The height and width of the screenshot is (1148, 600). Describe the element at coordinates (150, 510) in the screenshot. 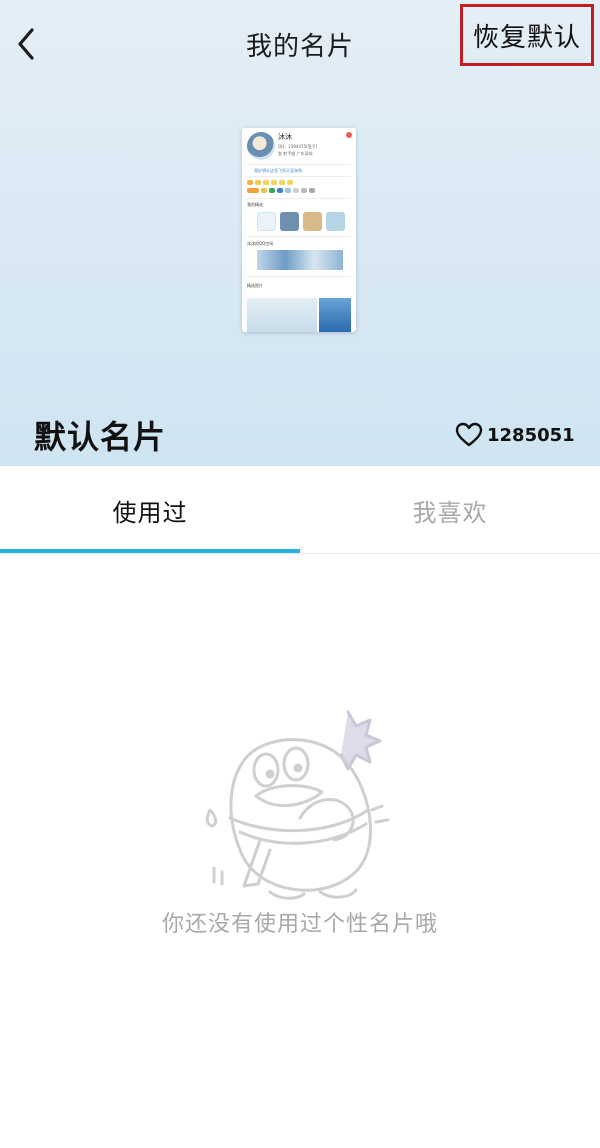

I see `tab-used: 使用过` at that location.